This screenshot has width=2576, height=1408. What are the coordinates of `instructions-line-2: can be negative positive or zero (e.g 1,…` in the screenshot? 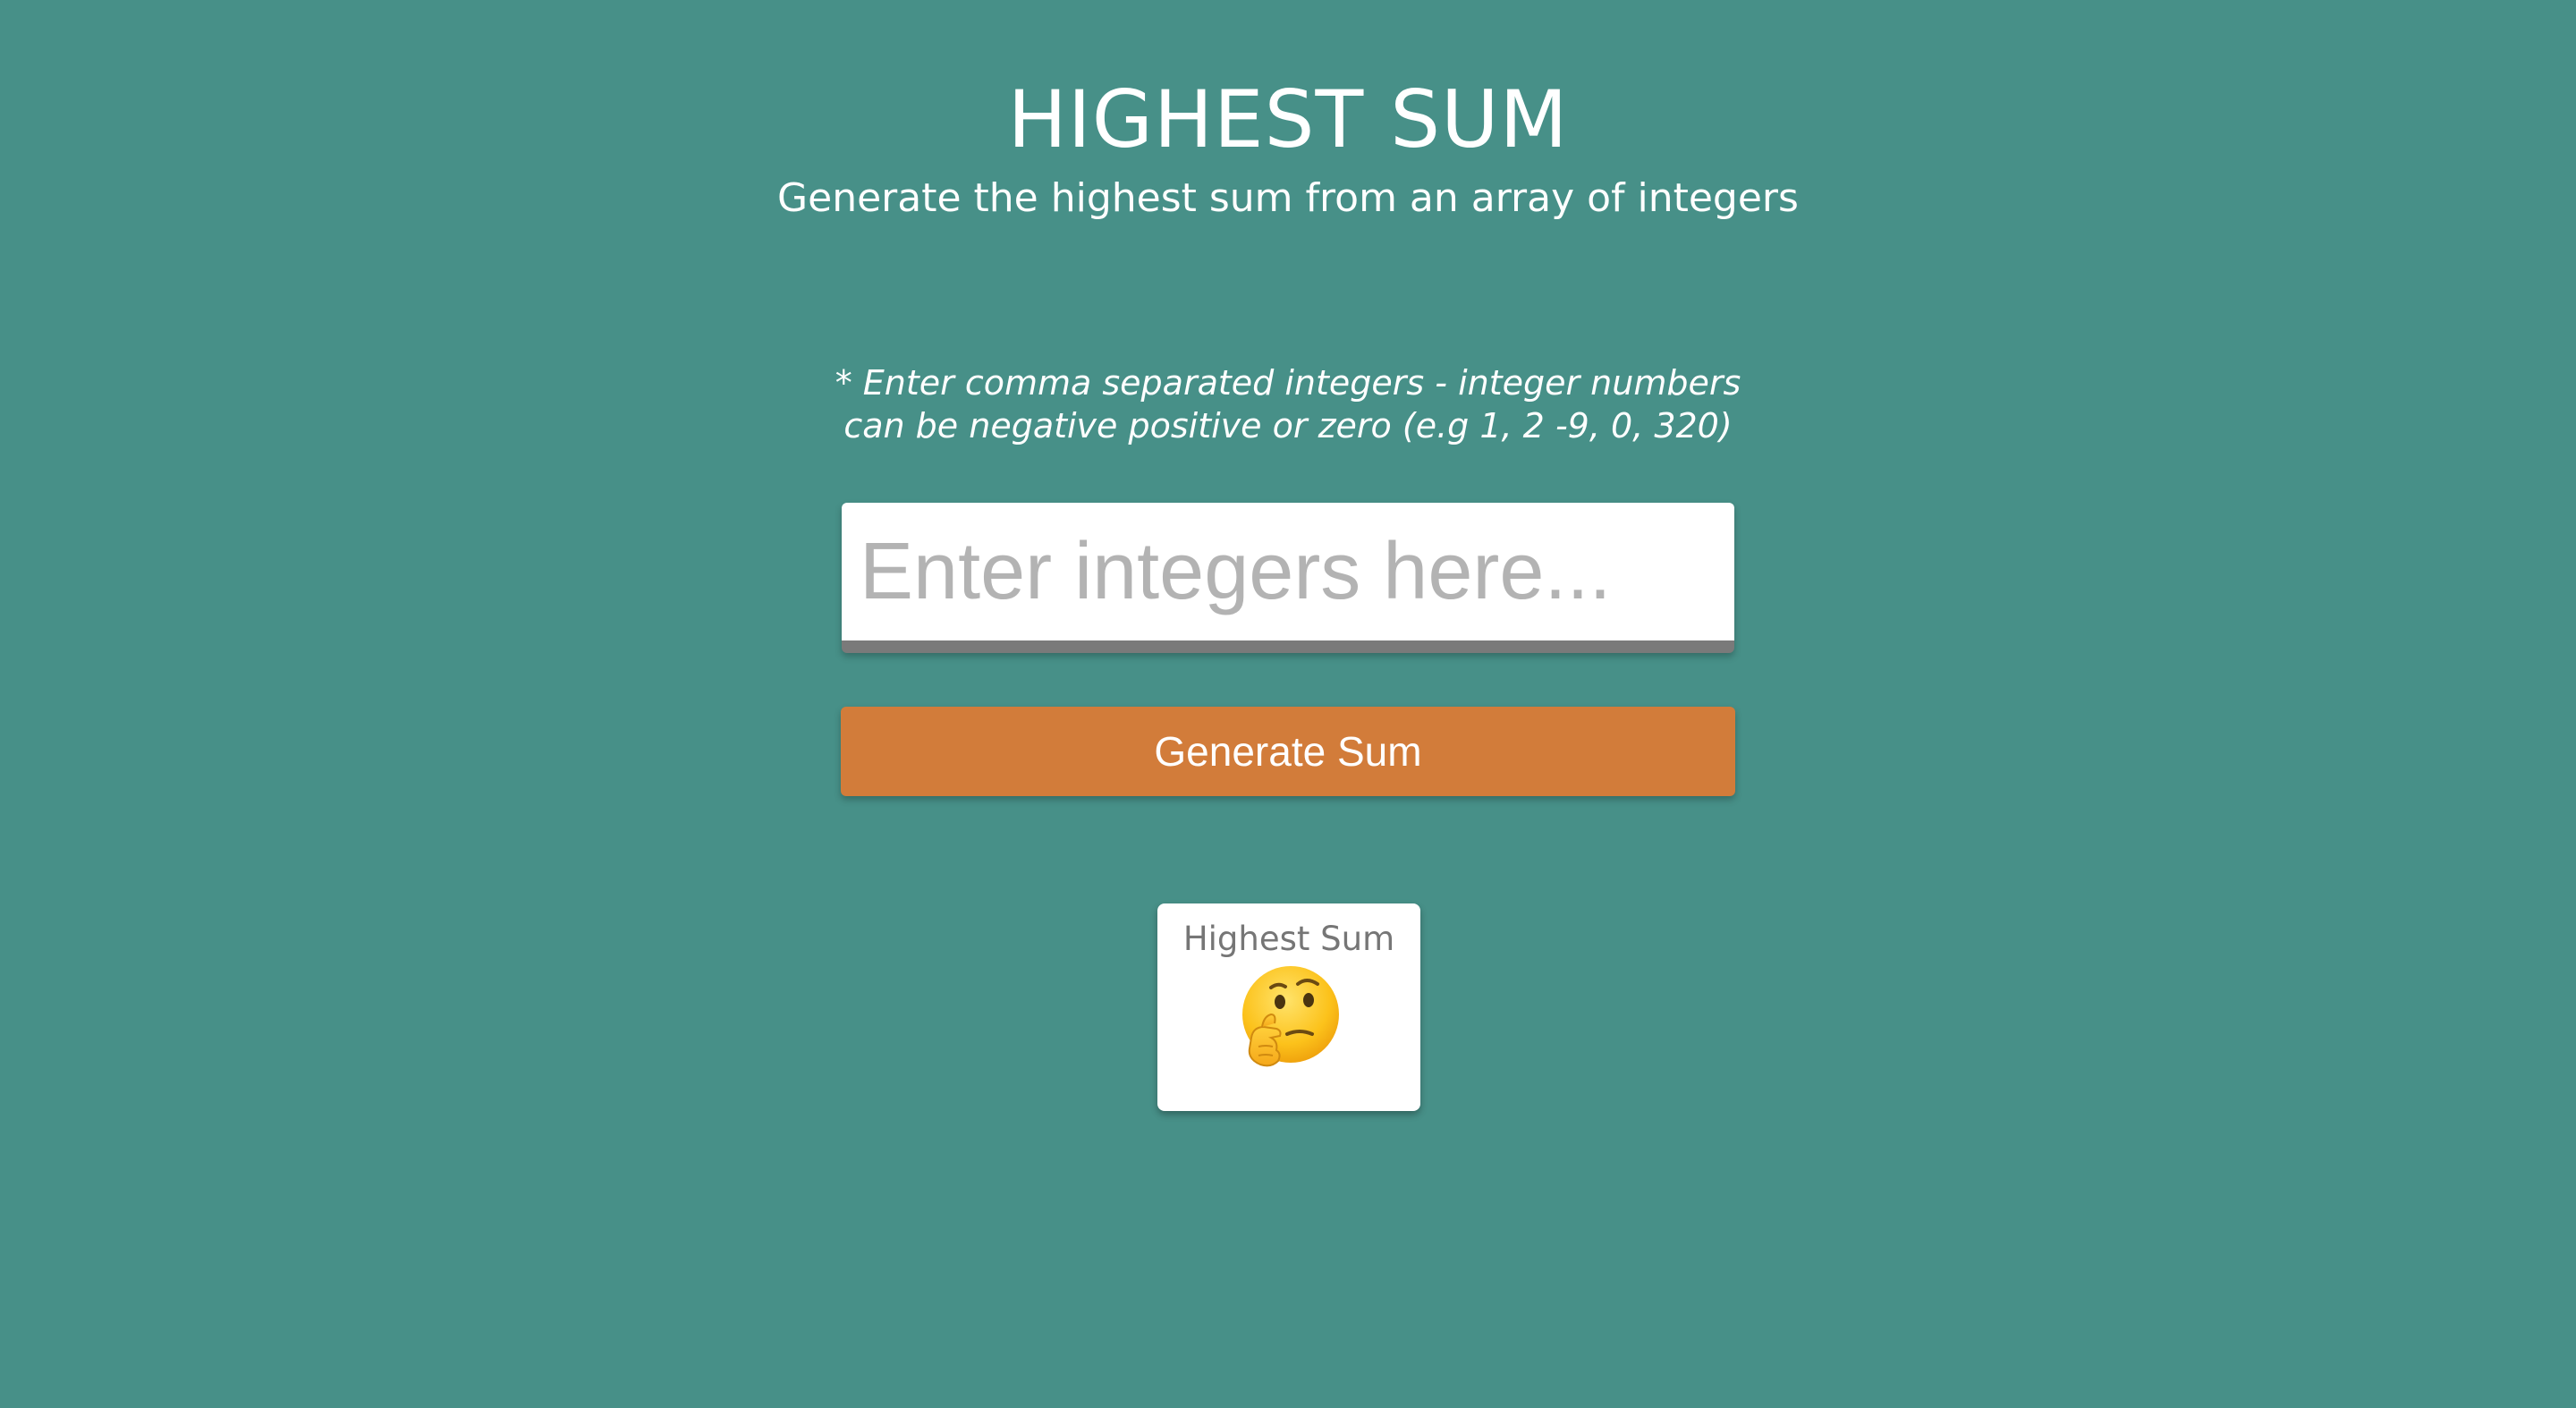 It's located at (1288, 425).